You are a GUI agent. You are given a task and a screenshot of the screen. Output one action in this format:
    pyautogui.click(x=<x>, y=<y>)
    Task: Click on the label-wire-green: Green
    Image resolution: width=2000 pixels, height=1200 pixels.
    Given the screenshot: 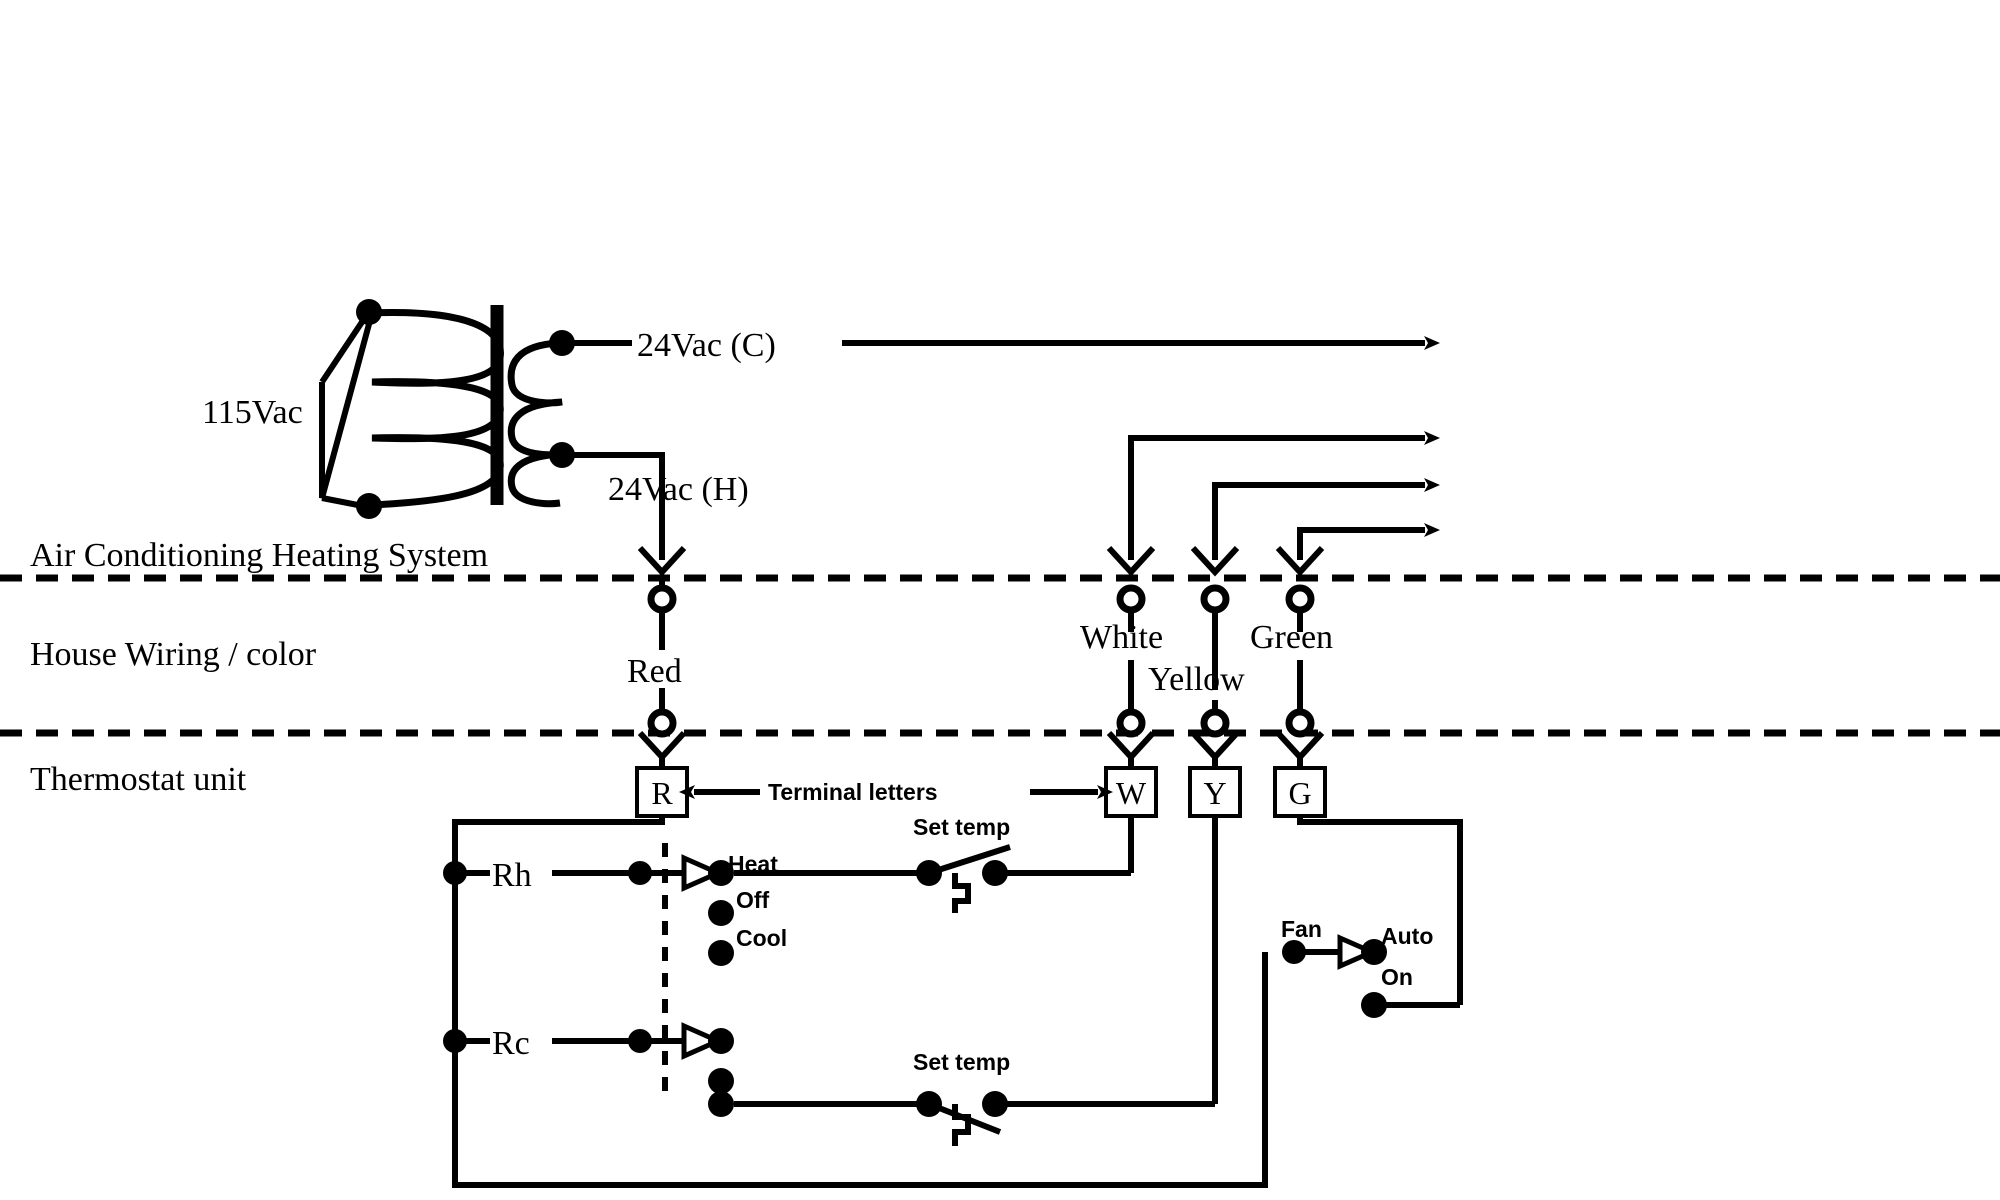 What is the action you would take?
    pyautogui.click(x=1291, y=637)
    